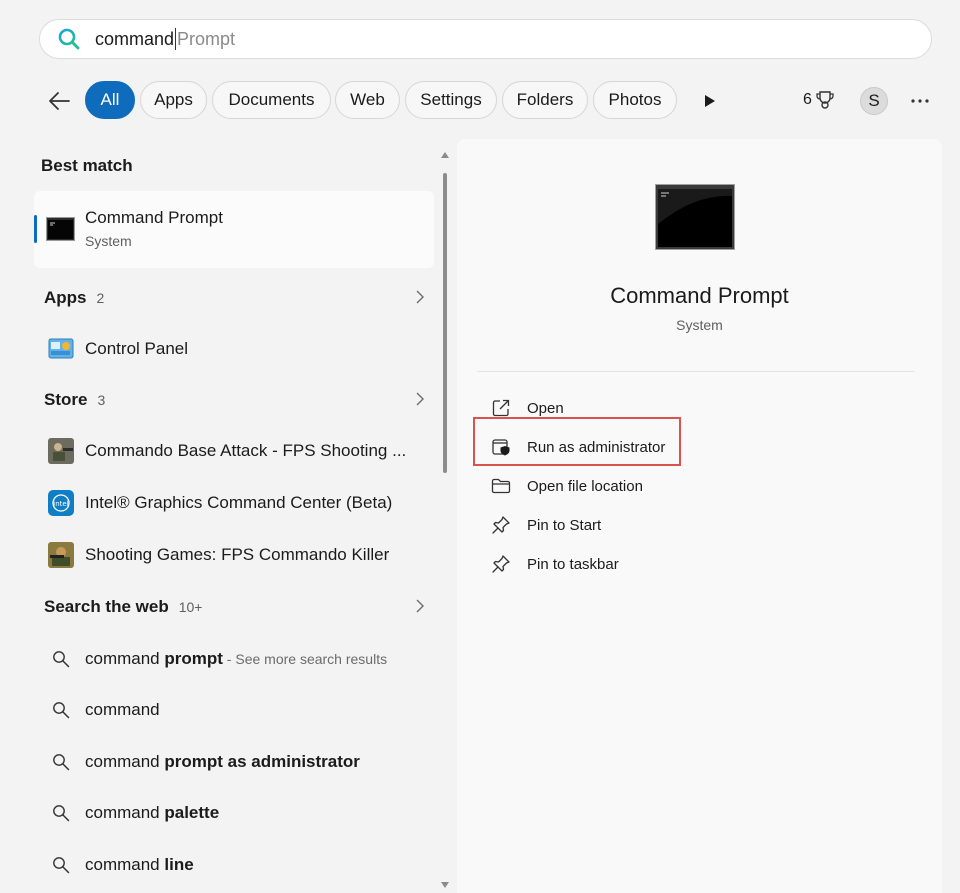 The width and height of the screenshot is (960, 893). I want to click on best-match-heading: Best match, so click(87, 165).